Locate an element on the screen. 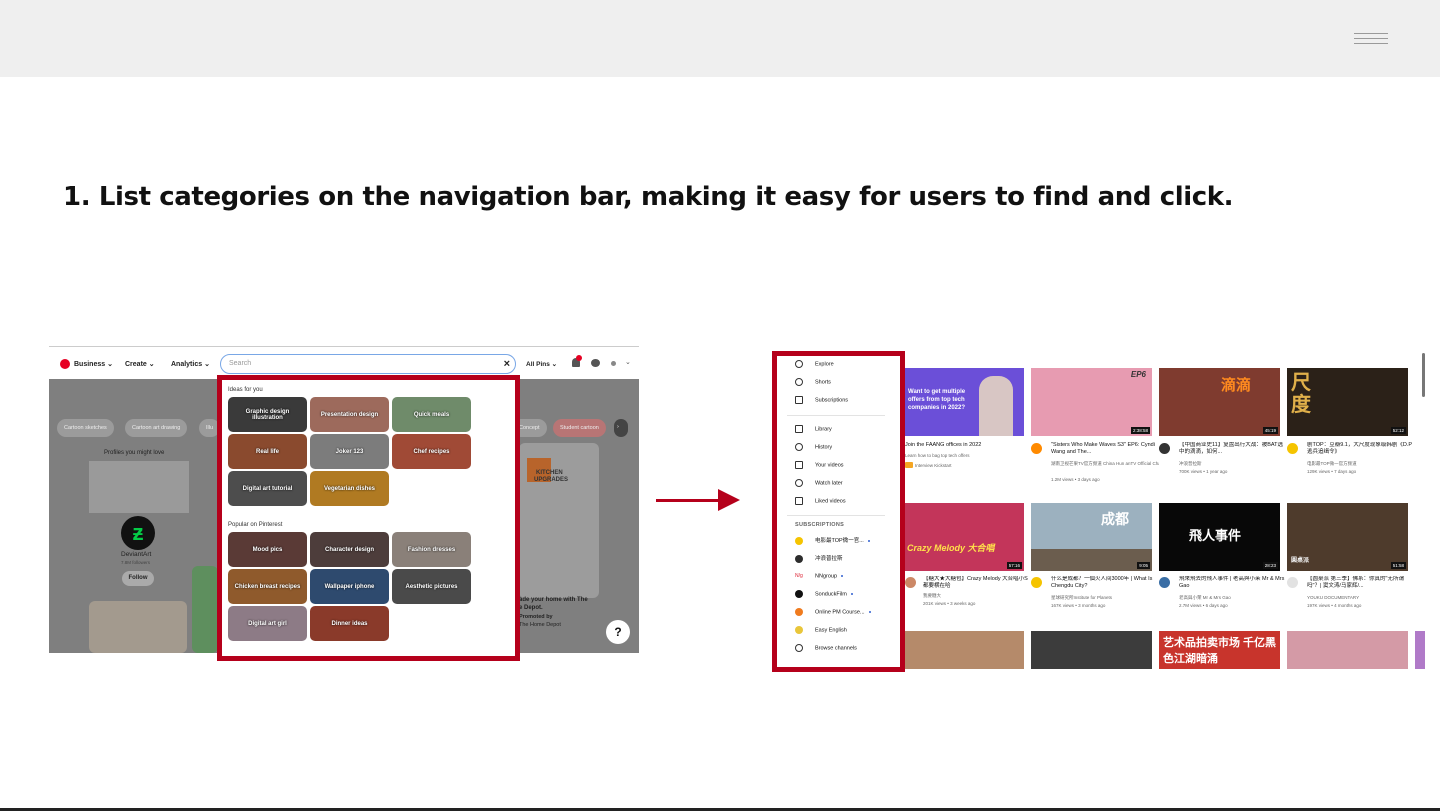 The image size is (1440, 811). video-channel: Interview Kickstart is located at coordinates (969, 466).